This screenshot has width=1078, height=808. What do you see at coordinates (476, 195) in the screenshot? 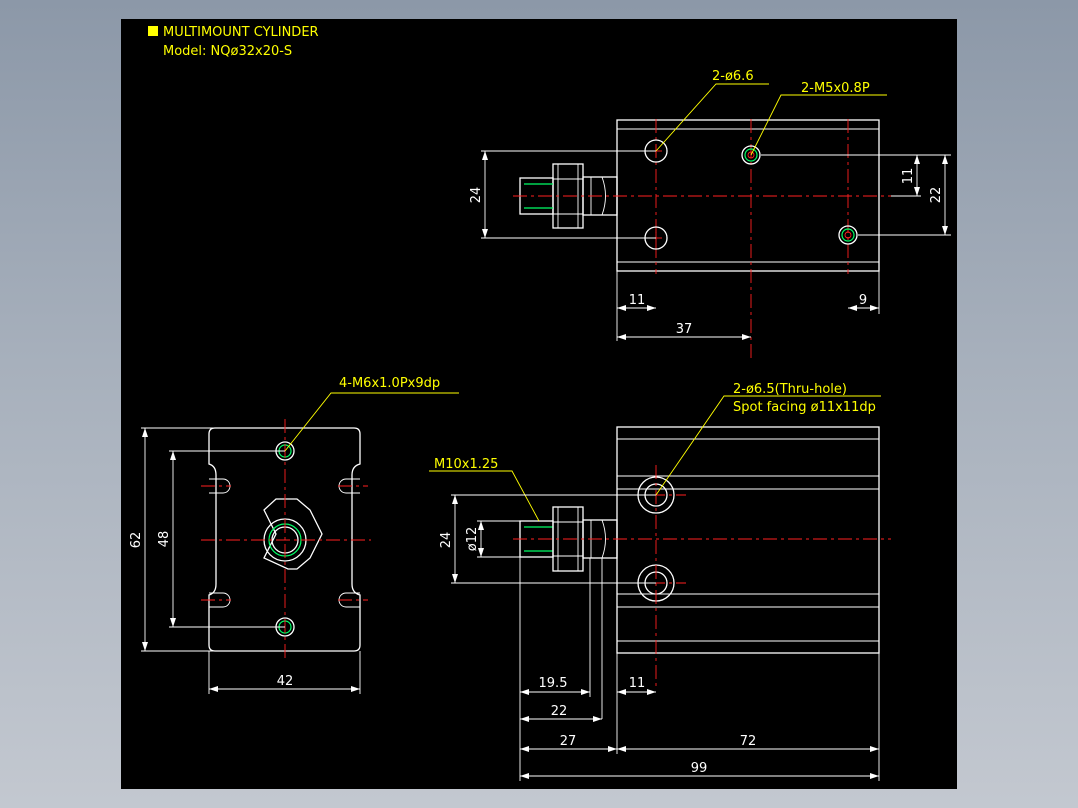
I see `dim-top-24: 24` at bounding box center [476, 195].